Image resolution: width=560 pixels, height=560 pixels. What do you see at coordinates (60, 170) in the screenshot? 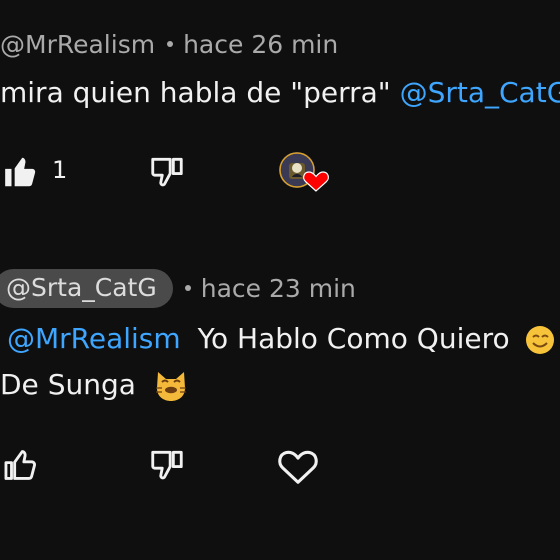
I see `like-count: 1` at bounding box center [60, 170].